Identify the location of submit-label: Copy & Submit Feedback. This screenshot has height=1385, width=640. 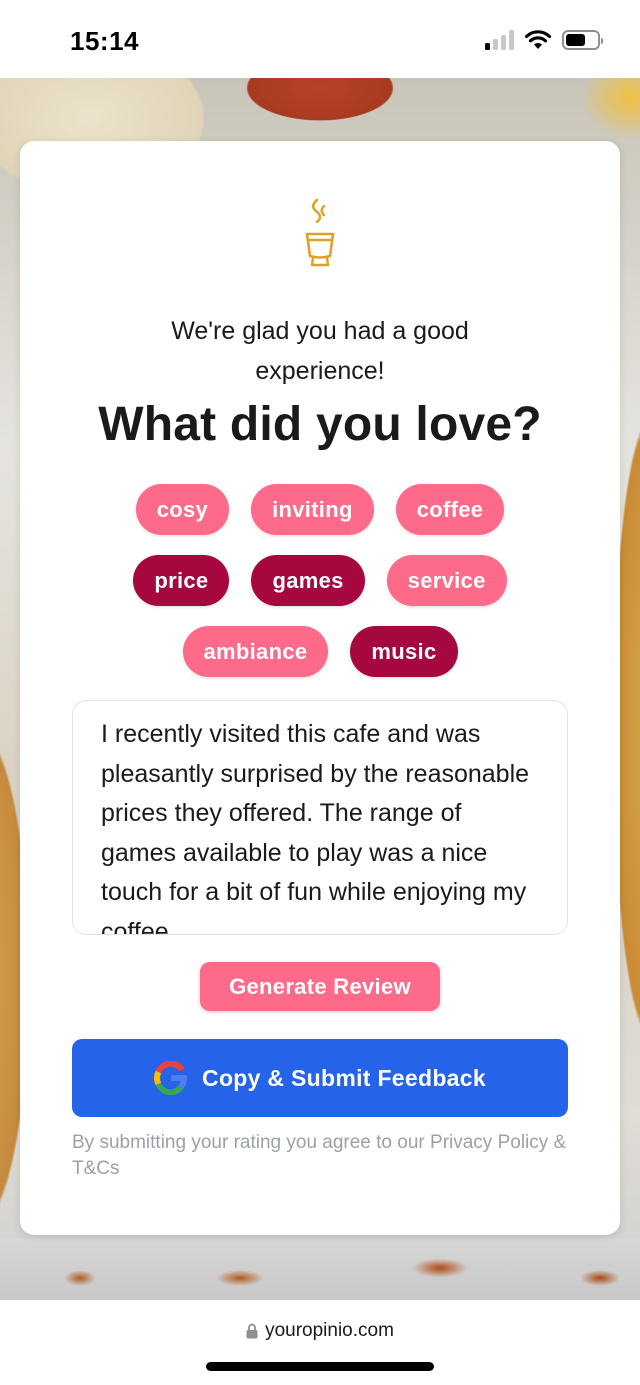
(344, 1077).